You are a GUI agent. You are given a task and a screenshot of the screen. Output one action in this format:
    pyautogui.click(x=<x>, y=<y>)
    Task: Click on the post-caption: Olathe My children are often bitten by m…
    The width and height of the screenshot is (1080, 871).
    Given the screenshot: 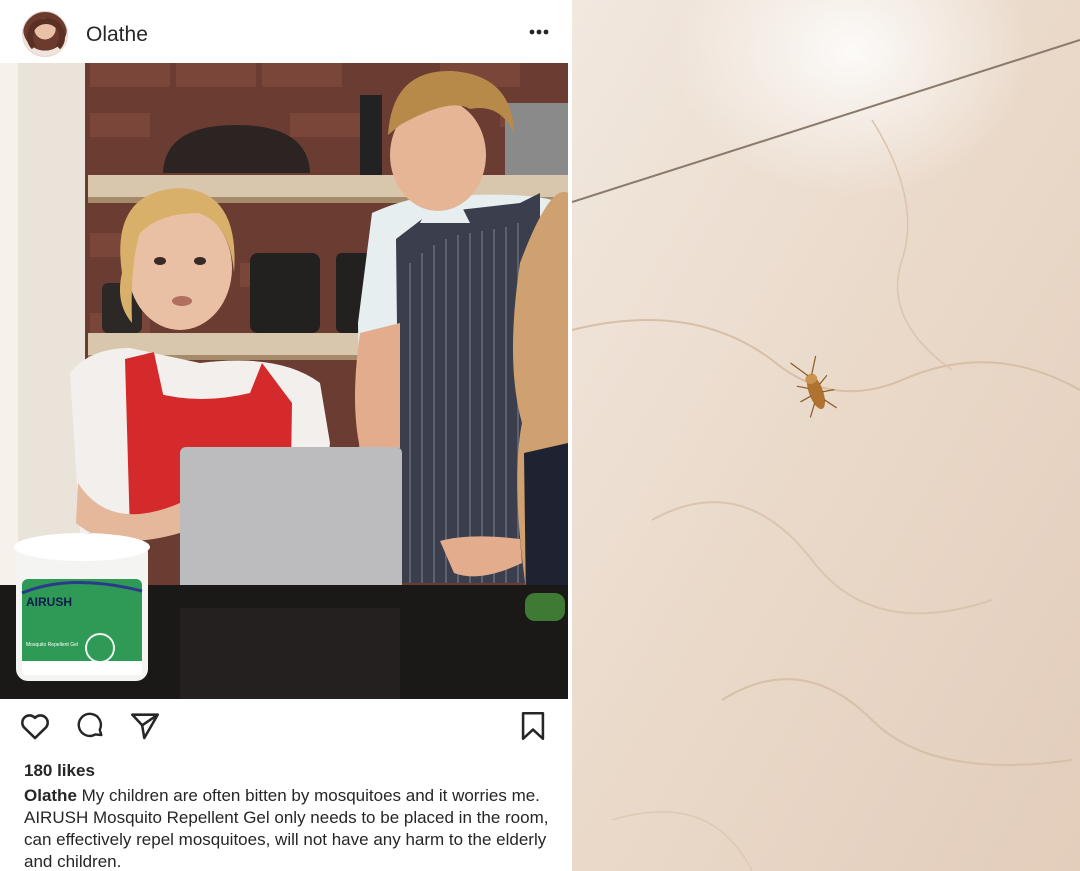 What is the action you would take?
    pyautogui.click(x=291, y=828)
    